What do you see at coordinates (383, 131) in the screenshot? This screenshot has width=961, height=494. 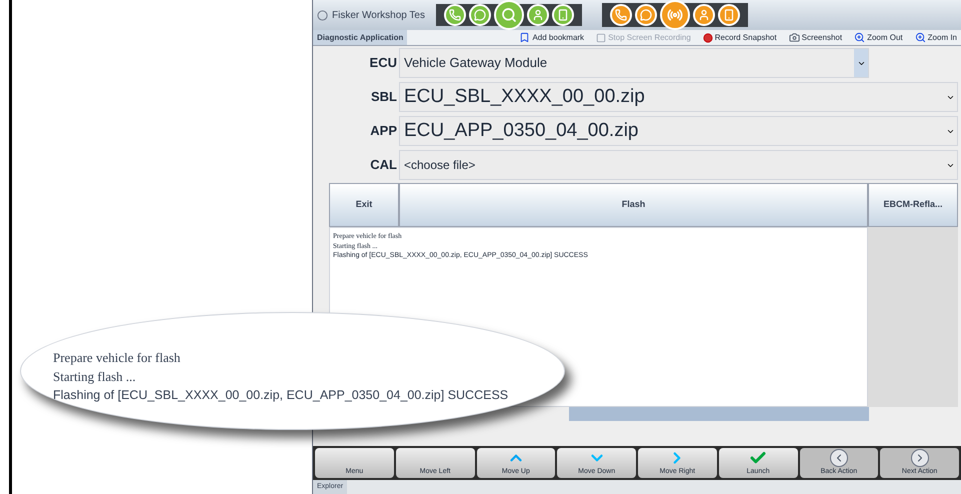 I see `field-label: APP` at bounding box center [383, 131].